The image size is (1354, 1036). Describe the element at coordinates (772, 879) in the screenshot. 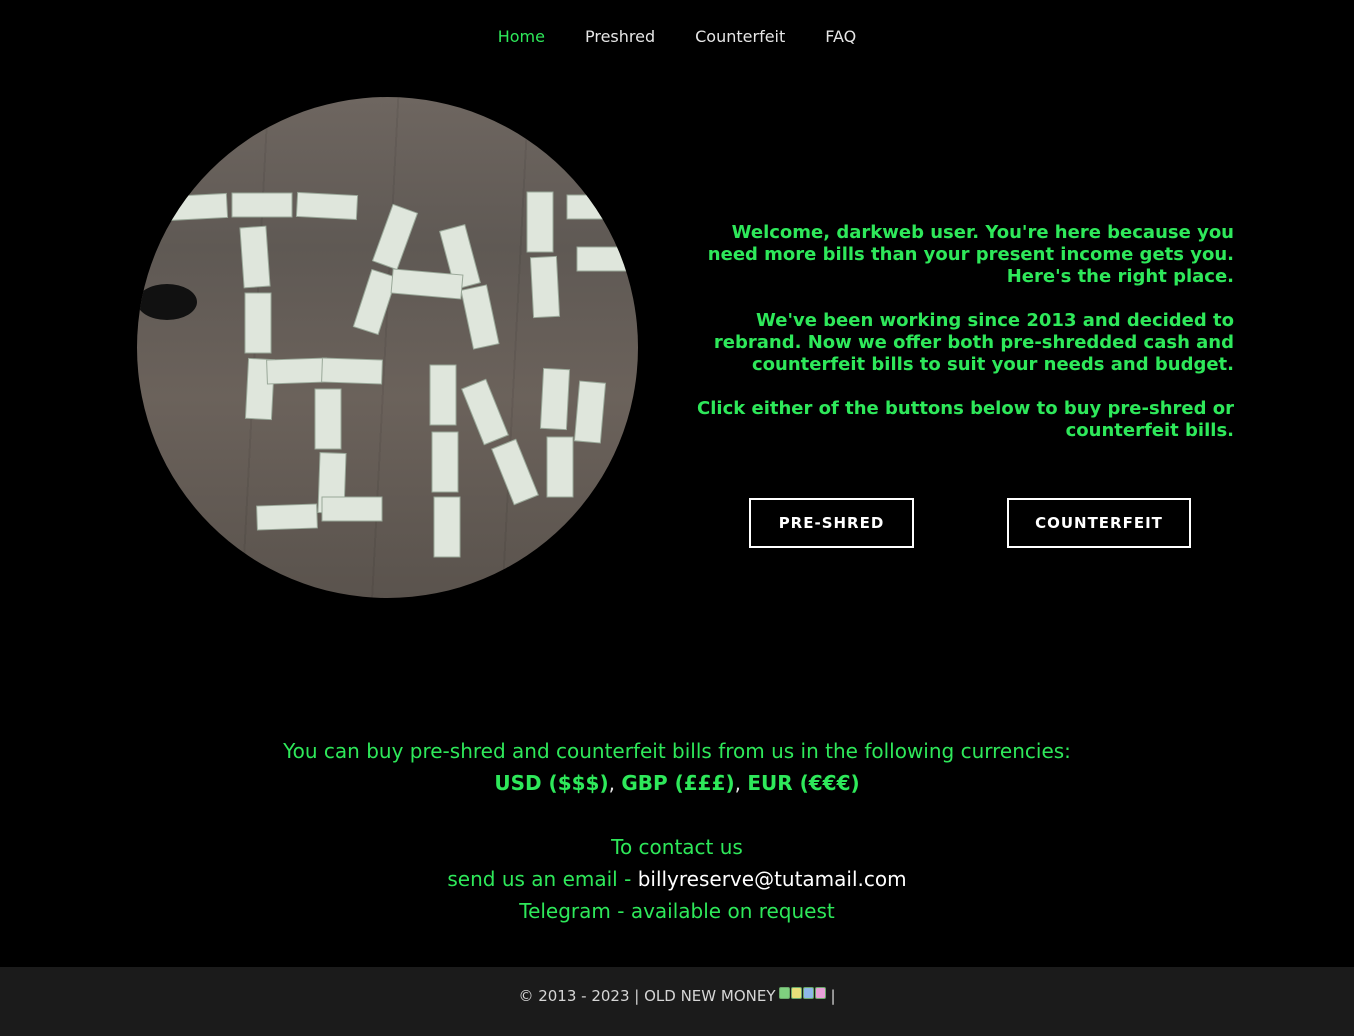

I see `email-address: billyreserve@tutamail.com` at that location.